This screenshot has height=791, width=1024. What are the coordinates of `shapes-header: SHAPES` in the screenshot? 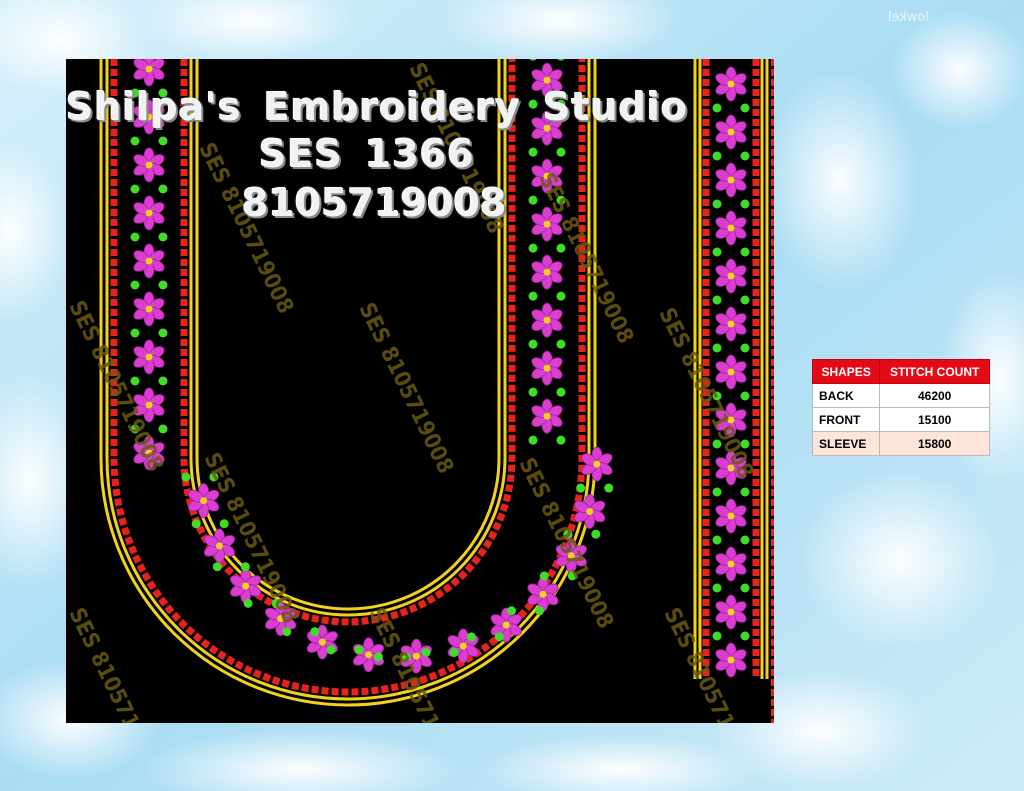 It's located at (846, 371).